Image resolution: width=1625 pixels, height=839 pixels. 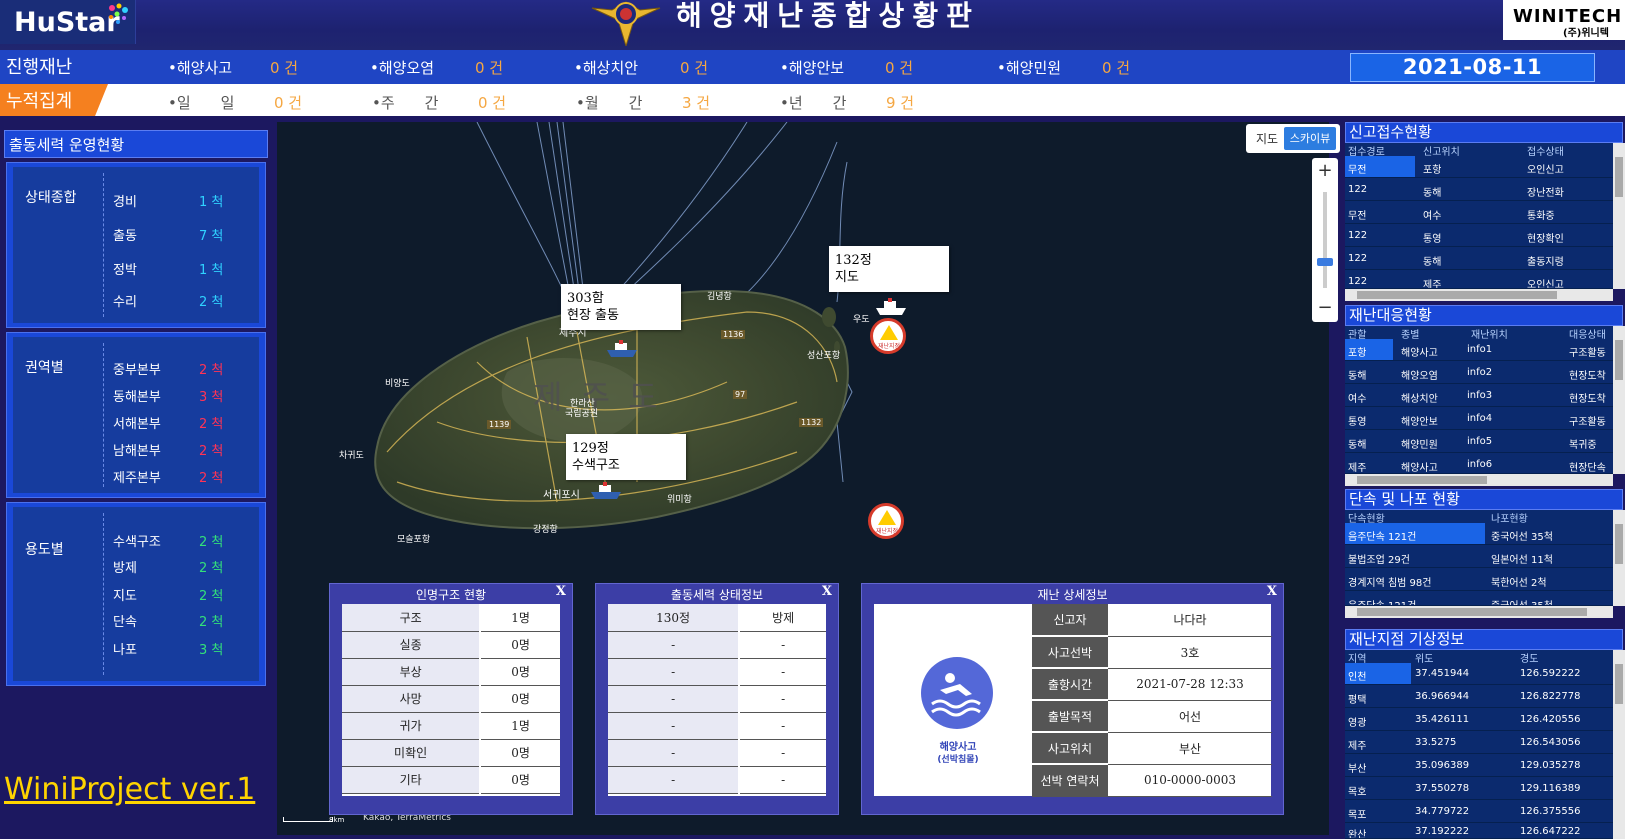 What do you see at coordinates (958, 747) in the screenshot?
I see `incident-type-label: 해양사고` at bounding box center [958, 747].